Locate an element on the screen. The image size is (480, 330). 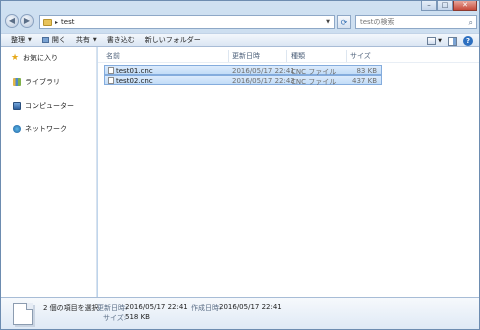
new-folder-label: 新しいフォルダー is located at coordinates (172, 40).